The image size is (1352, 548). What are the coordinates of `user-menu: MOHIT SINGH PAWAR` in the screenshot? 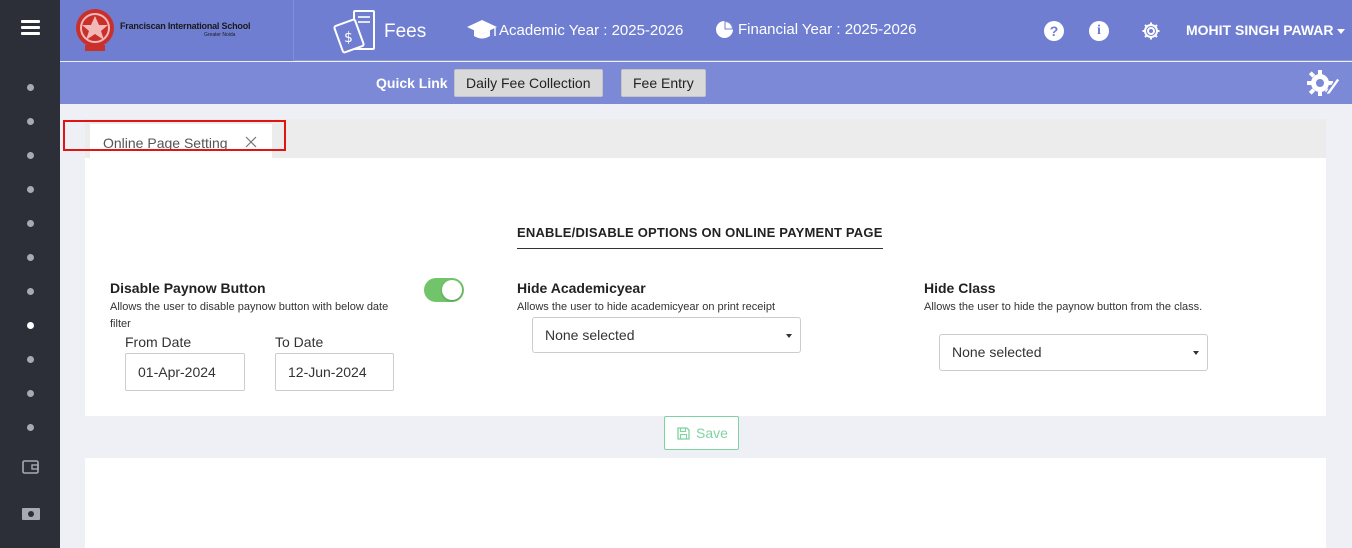 It's located at (1265, 30).